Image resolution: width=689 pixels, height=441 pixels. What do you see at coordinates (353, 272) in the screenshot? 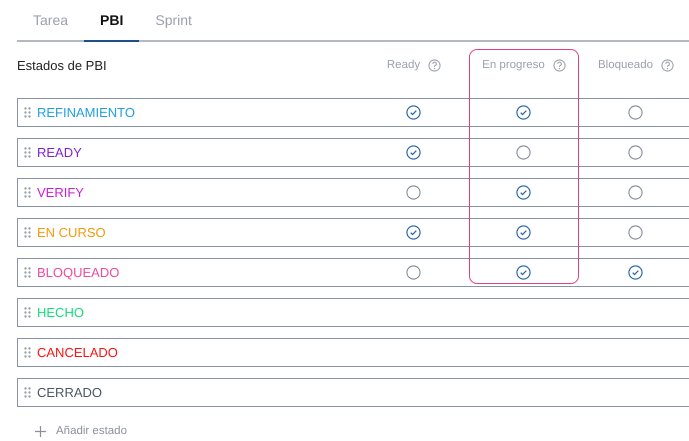
I see `state-row: BLOQUEADO` at bounding box center [353, 272].